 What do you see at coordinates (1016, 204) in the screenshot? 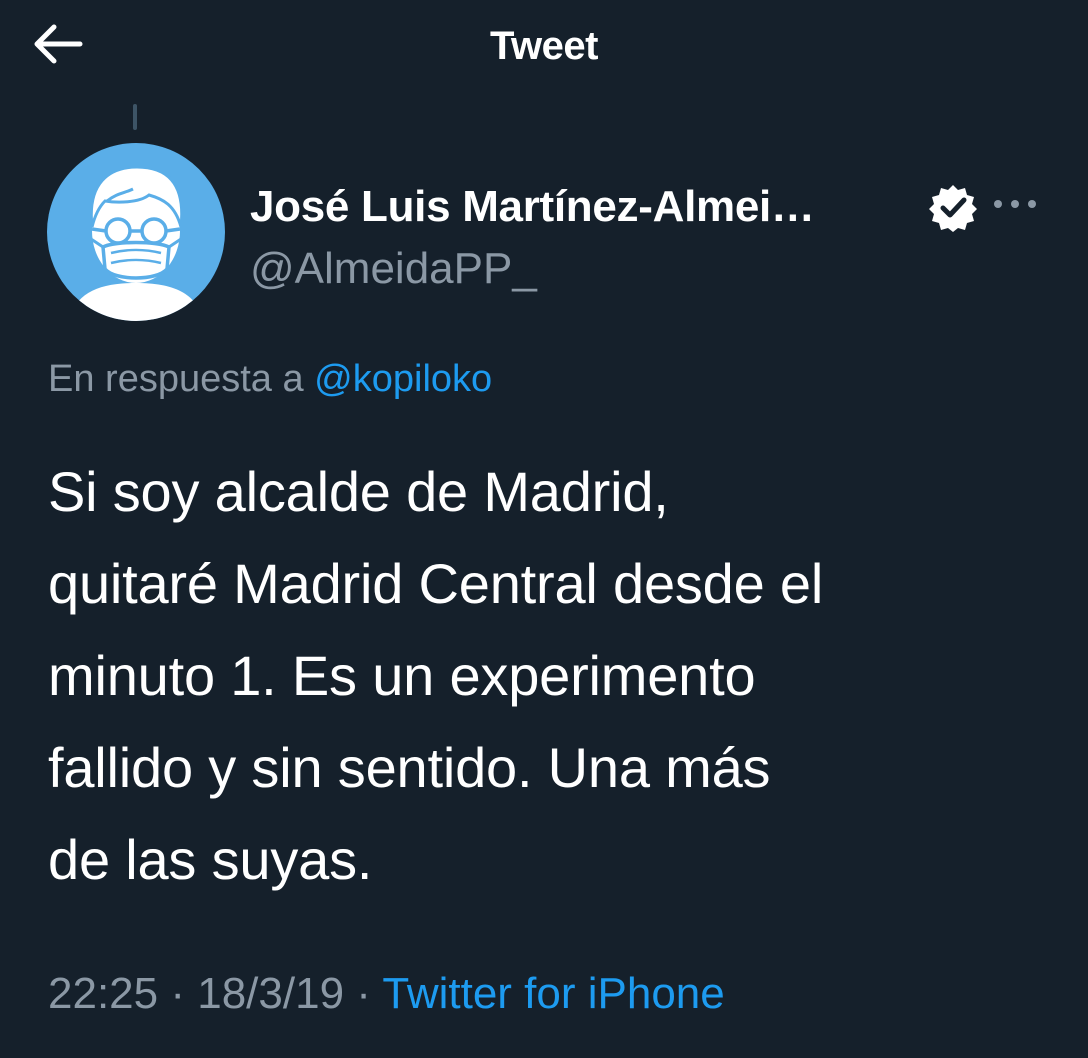
I see `more-horizontal-icon` at bounding box center [1016, 204].